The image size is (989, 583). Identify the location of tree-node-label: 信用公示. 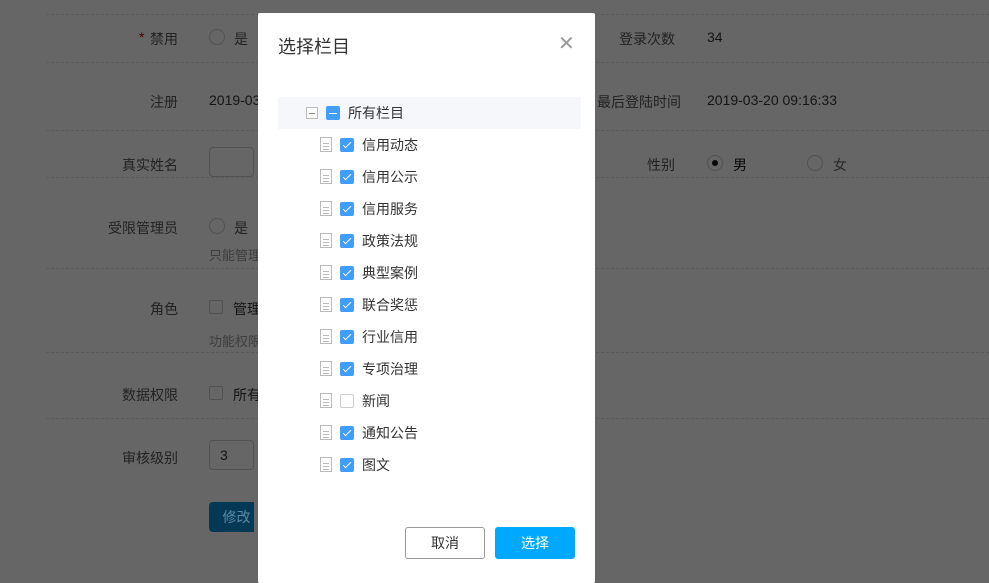
(390, 177).